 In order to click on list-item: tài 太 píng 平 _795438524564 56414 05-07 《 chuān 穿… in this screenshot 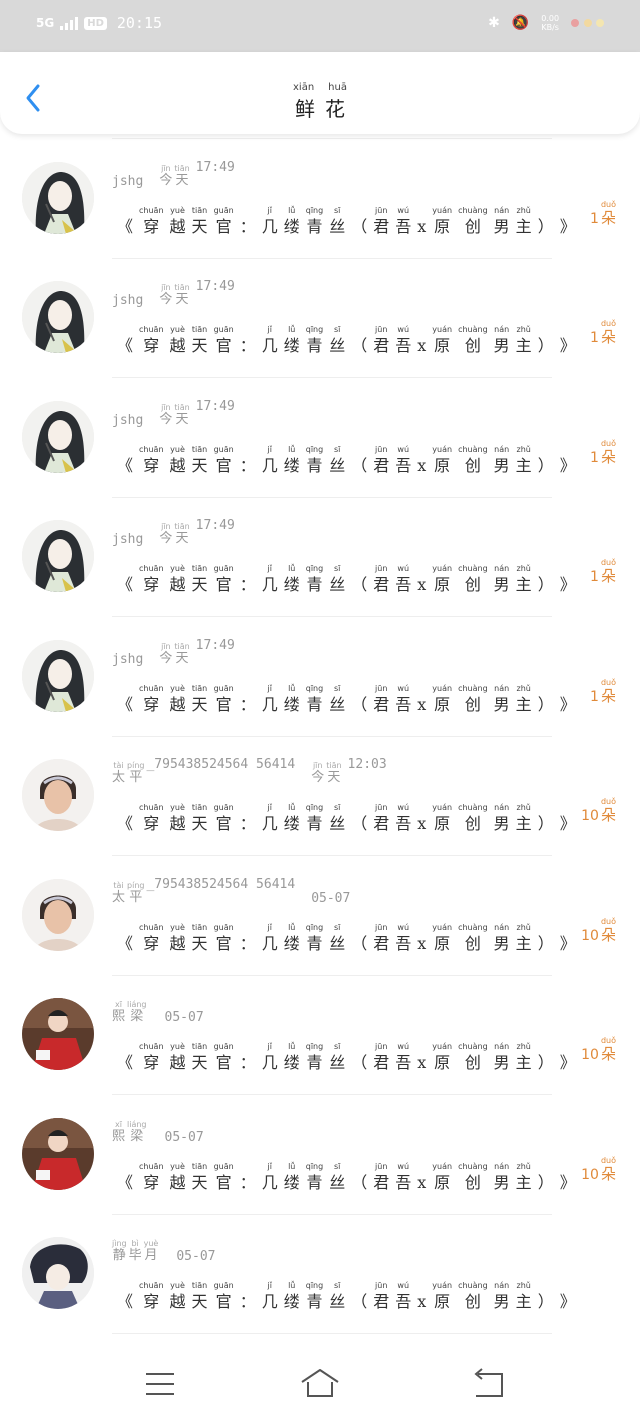, I will do `click(320, 916)`.